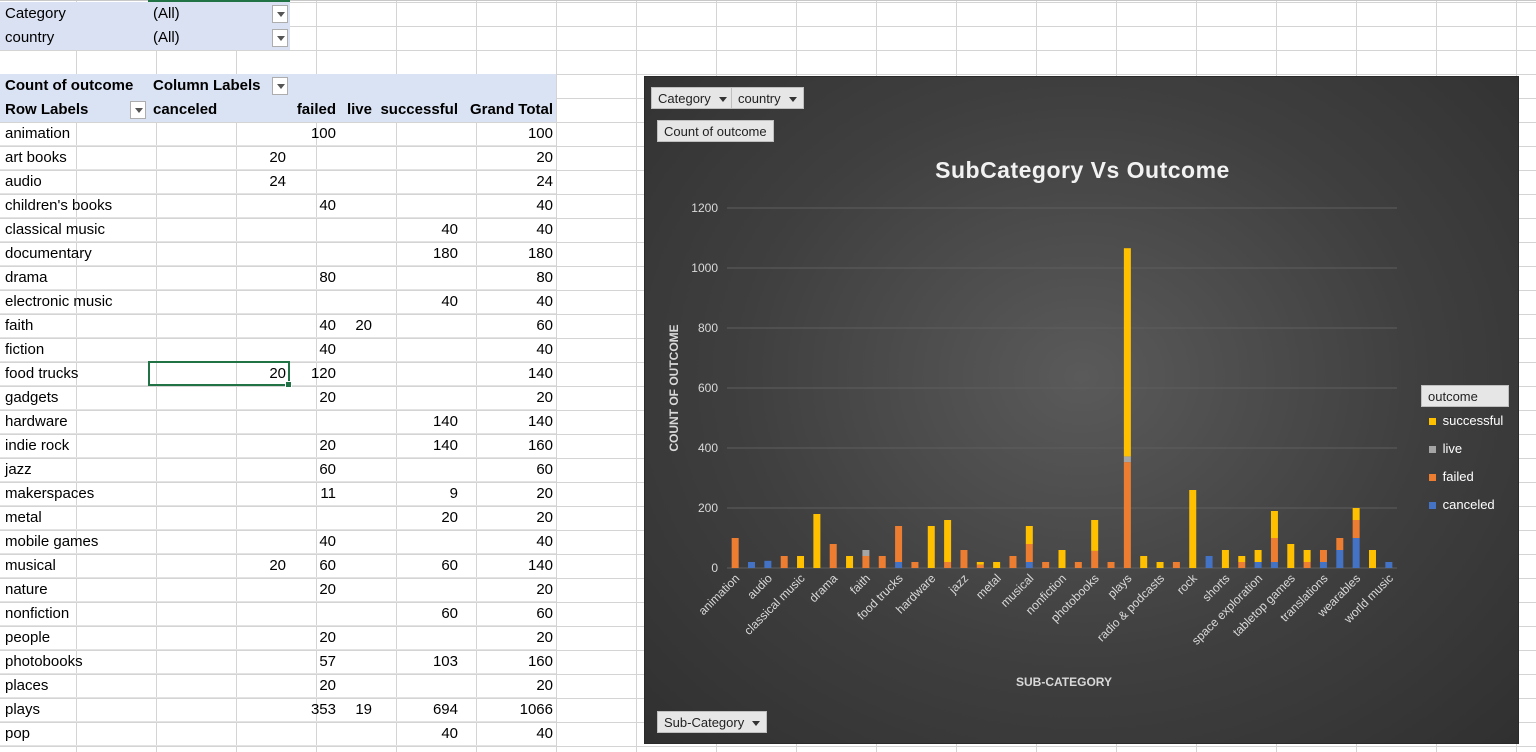 This screenshot has width=1536, height=752. What do you see at coordinates (37, 446) in the screenshot?
I see `row-label: indie rock` at bounding box center [37, 446].